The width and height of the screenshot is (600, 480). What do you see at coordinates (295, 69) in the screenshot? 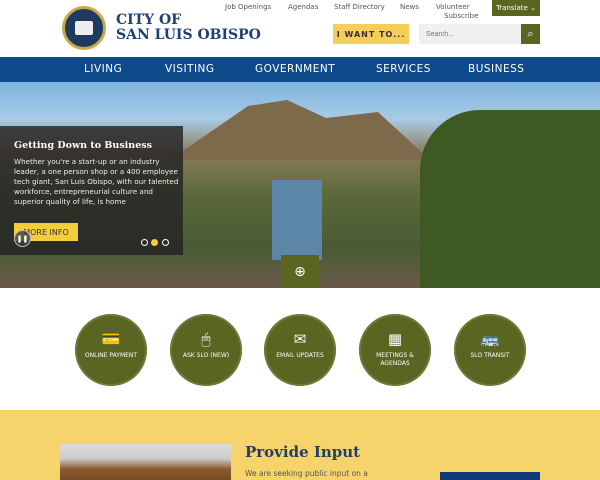
I see `nav-government: GOVERNMENT` at bounding box center [295, 69].